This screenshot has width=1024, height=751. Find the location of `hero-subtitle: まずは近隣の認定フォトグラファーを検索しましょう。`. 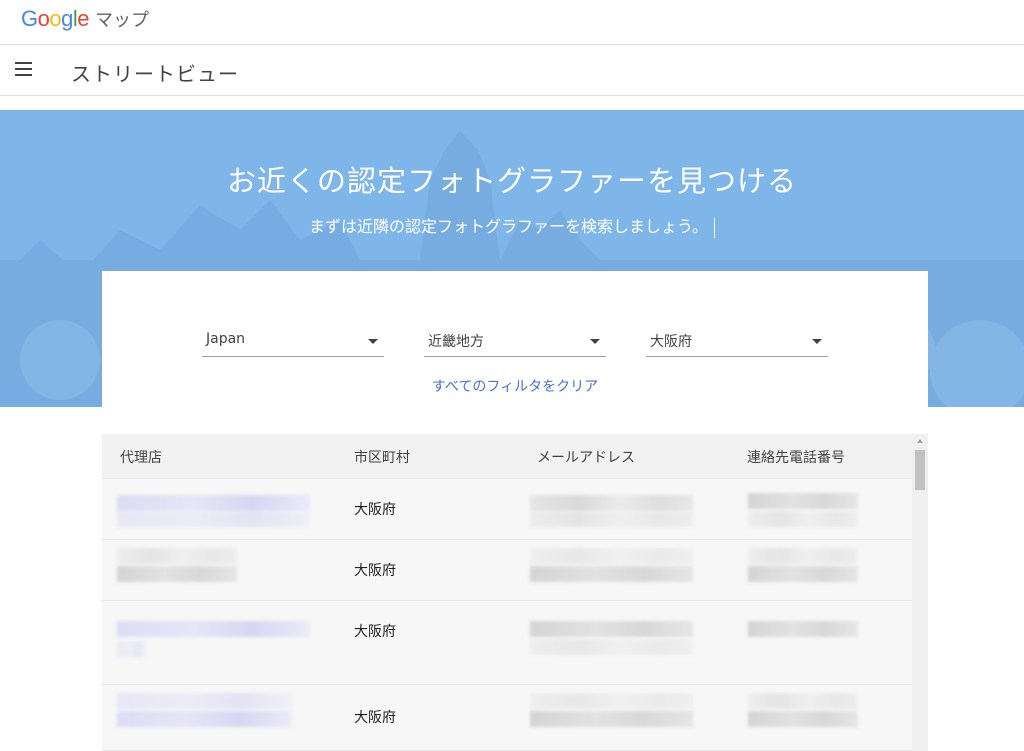

hero-subtitle: まずは近隣の認定フォトグラファーを検索しましょう。 is located at coordinates (512, 225).